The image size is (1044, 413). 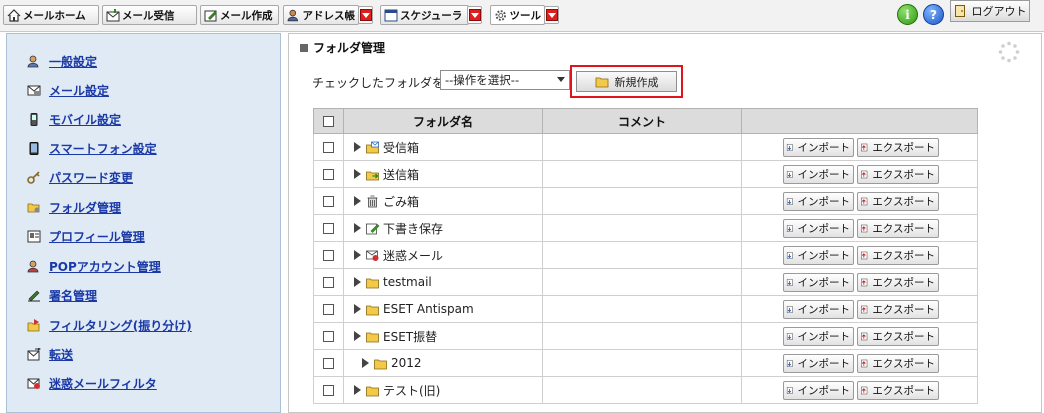 What do you see at coordinates (789, 390) in the screenshot?
I see `import-icon` at bounding box center [789, 390].